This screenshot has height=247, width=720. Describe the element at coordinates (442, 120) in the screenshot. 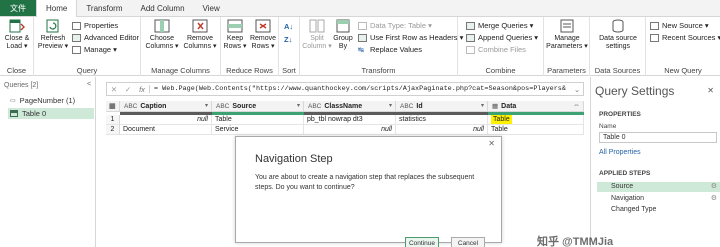

I see `table-cell: statistics` at that location.